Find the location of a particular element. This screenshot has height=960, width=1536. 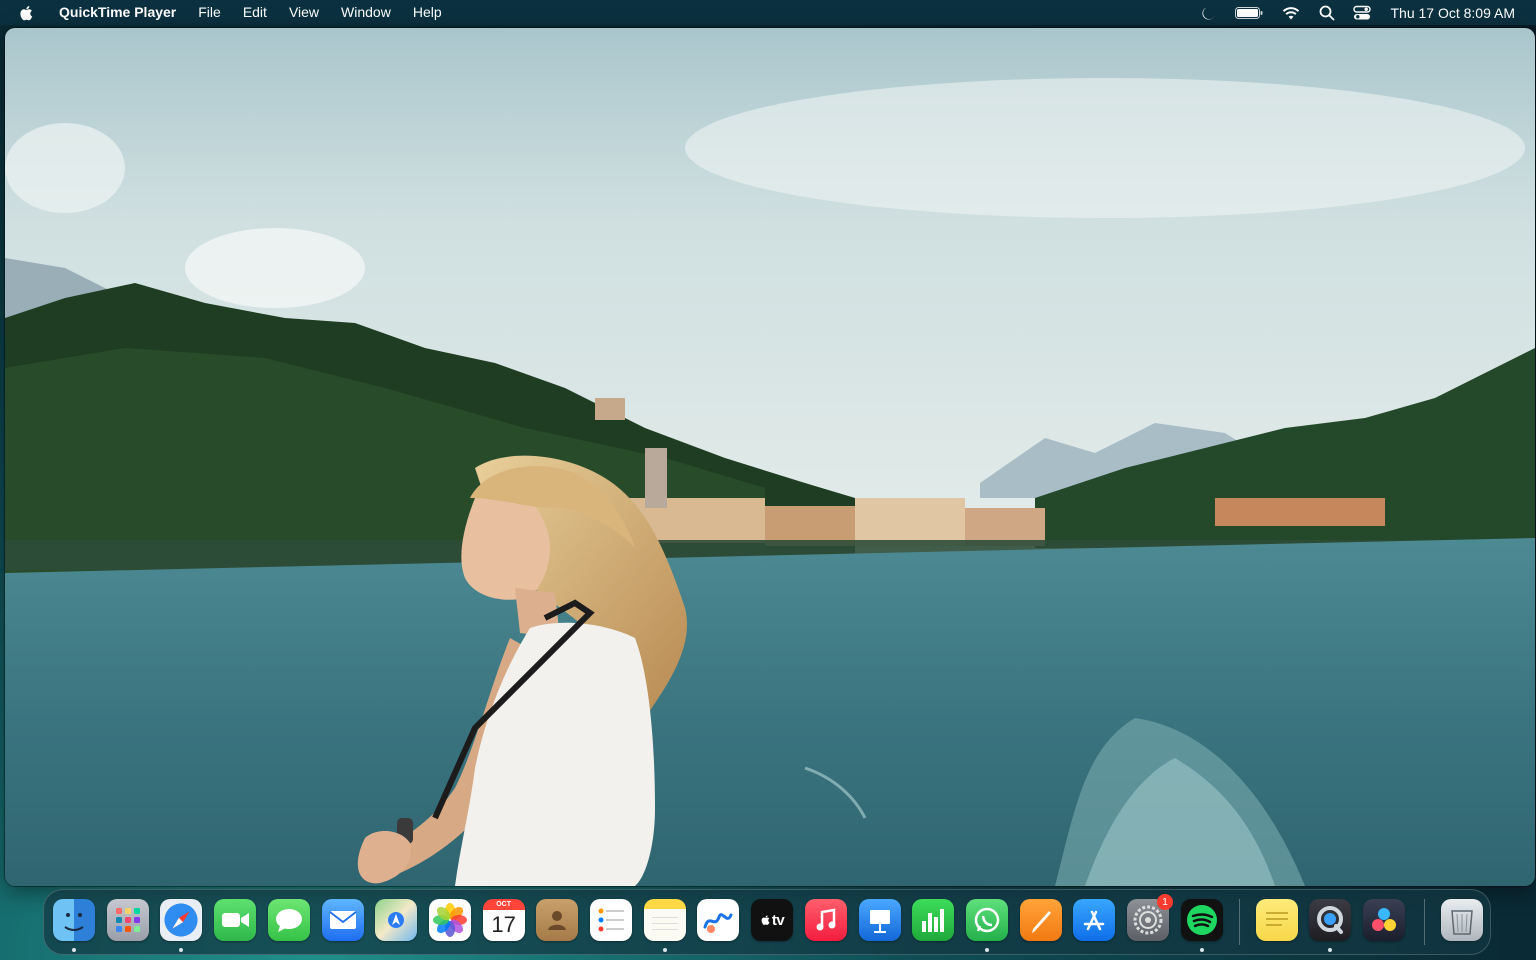

dock-item-safari is located at coordinates (181, 920).